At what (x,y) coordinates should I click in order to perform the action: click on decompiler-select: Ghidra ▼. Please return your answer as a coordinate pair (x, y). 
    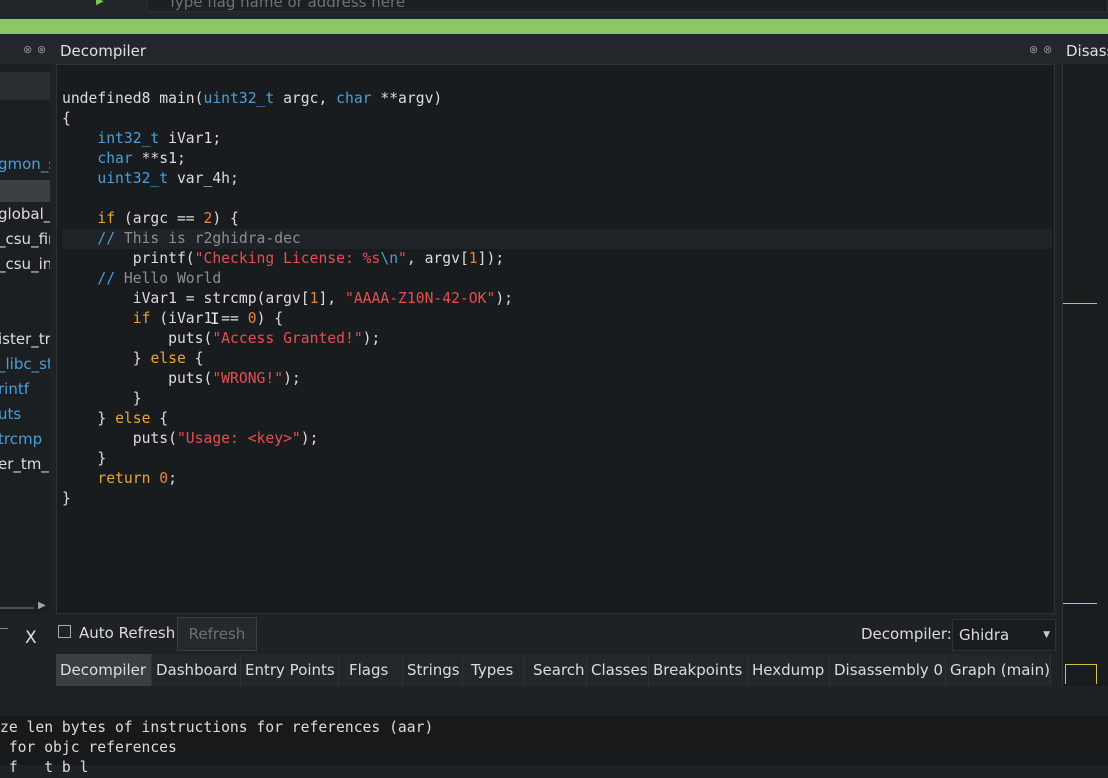
    Looking at the image, I should click on (1004, 635).